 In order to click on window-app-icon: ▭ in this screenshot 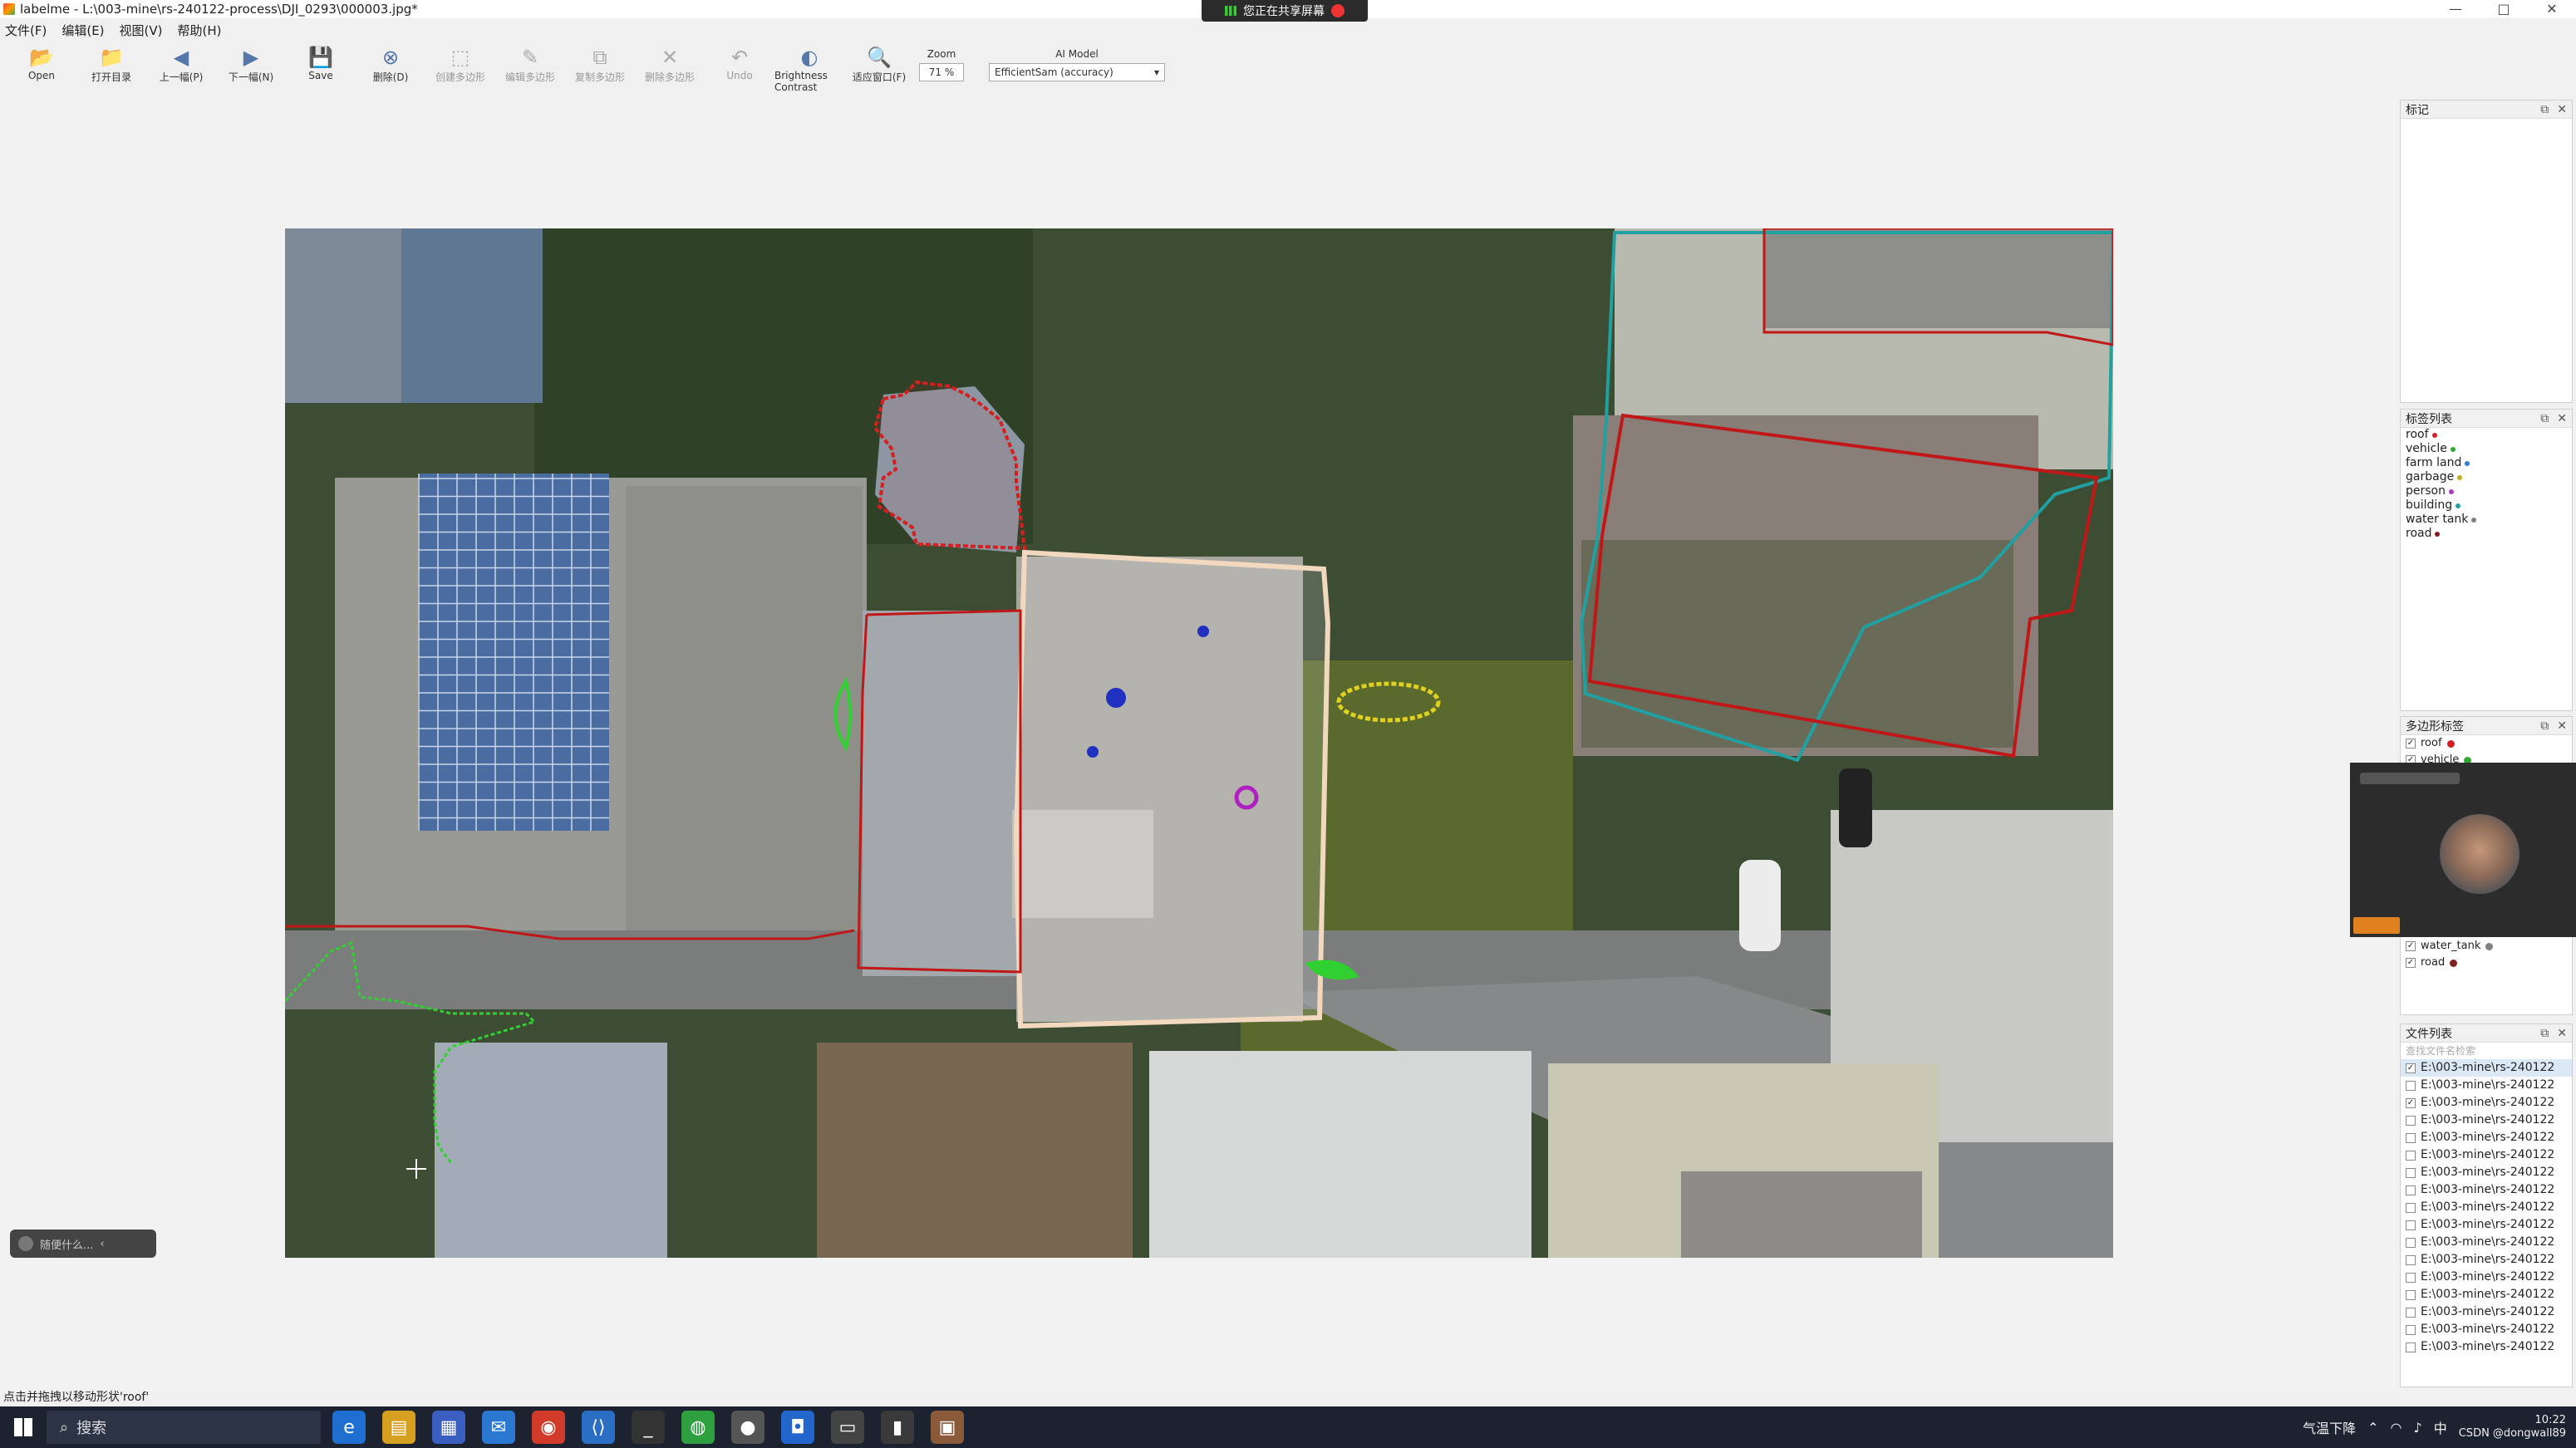, I will do `click(847, 1427)`.